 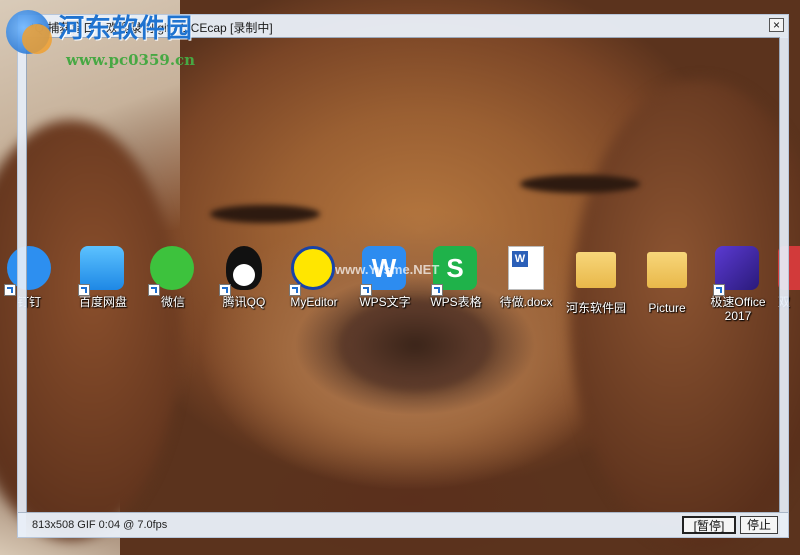 I want to click on pause-button: [暂停], so click(x=709, y=525).